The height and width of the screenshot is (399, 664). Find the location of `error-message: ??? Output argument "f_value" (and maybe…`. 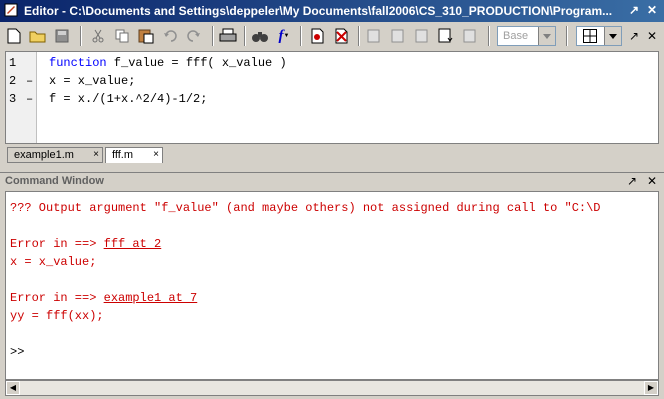

error-message: ??? Output argument "f_value" (and maybe… is located at coordinates (305, 208).